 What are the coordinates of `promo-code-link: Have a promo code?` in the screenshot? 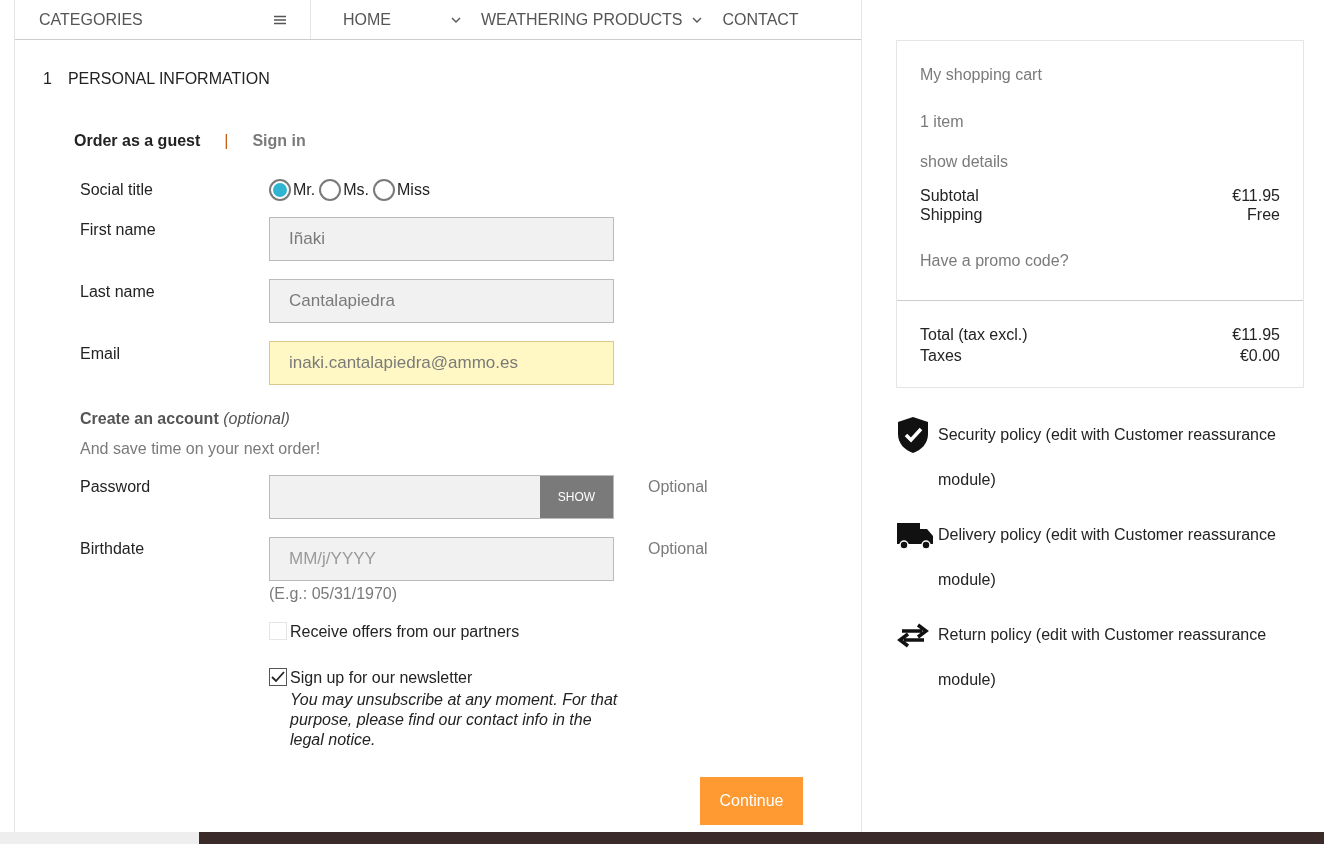 It's located at (1100, 261).